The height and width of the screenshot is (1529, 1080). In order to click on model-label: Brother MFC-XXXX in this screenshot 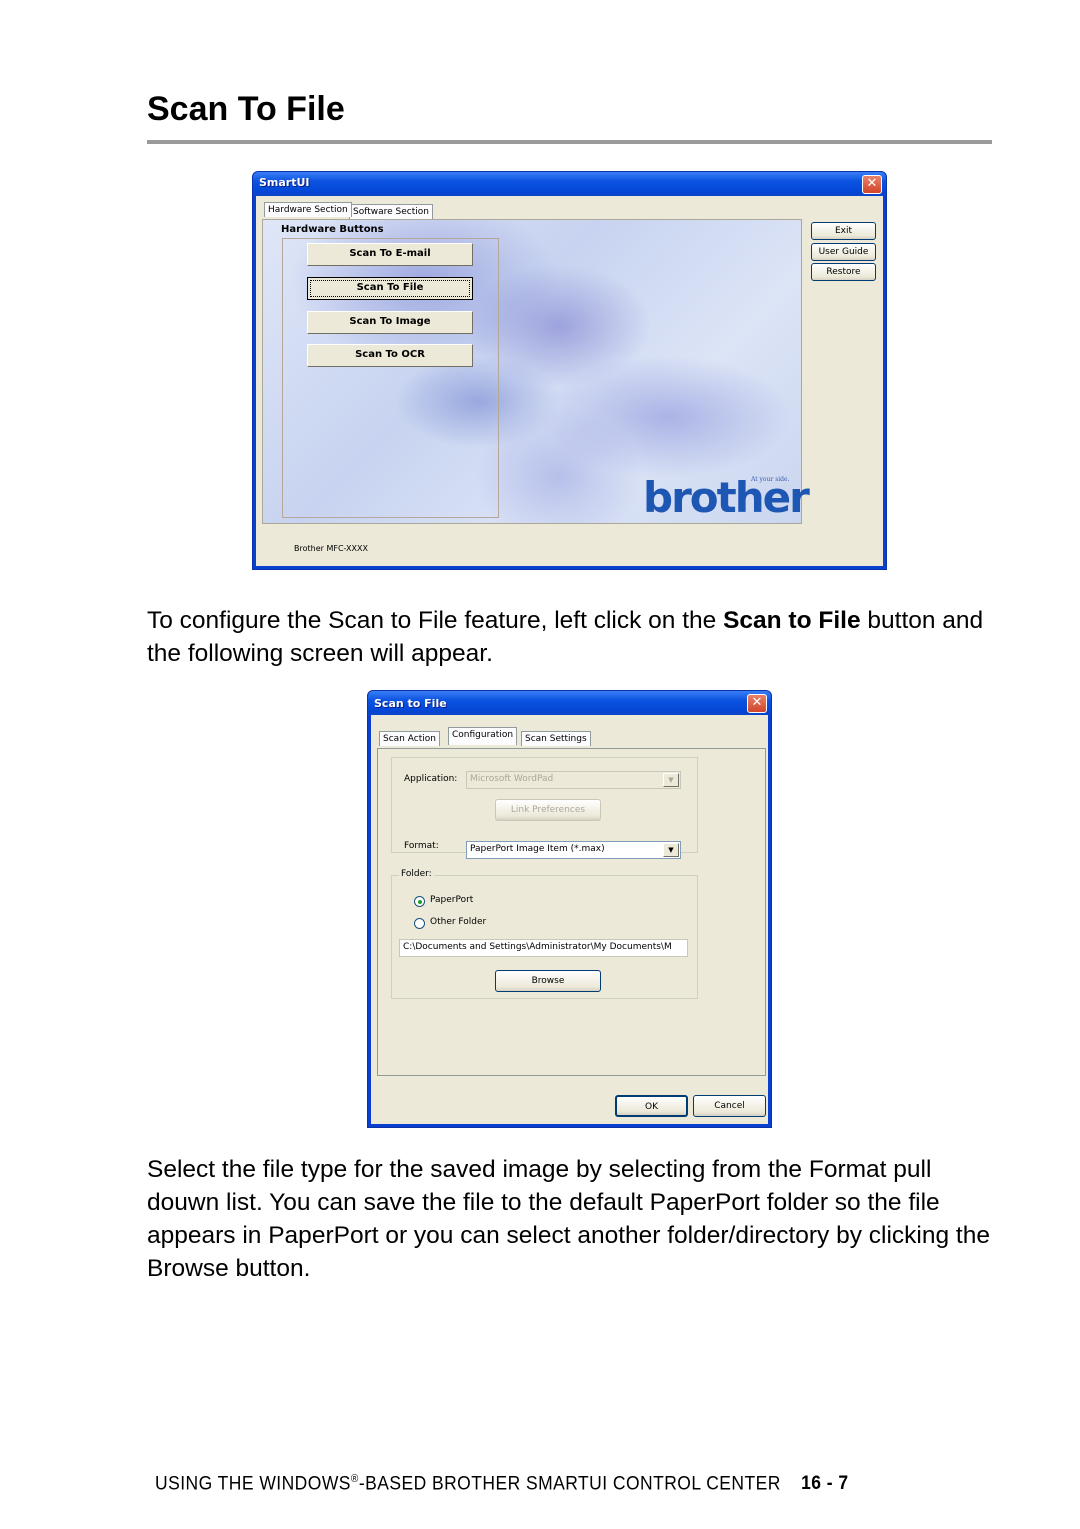, I will do `click(331, 548)`.